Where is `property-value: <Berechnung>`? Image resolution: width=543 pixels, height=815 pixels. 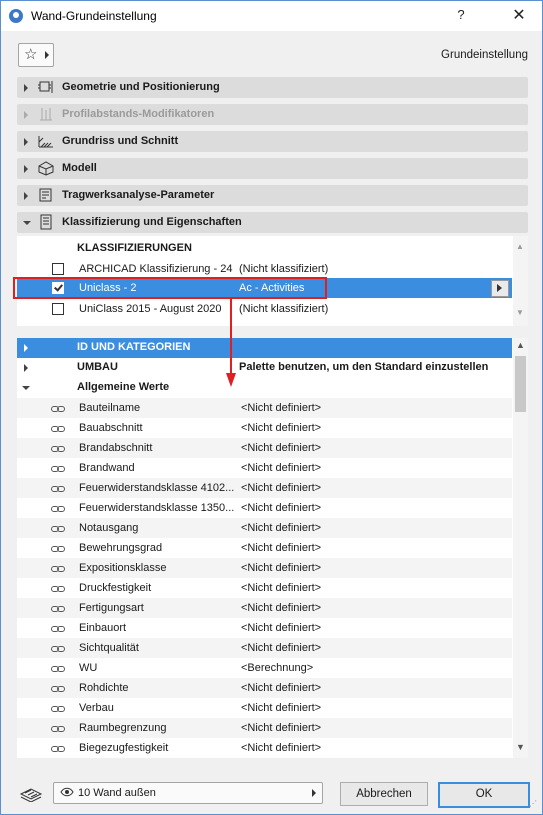 property-value: <Berechnung> is located at coordinates (277, 668).